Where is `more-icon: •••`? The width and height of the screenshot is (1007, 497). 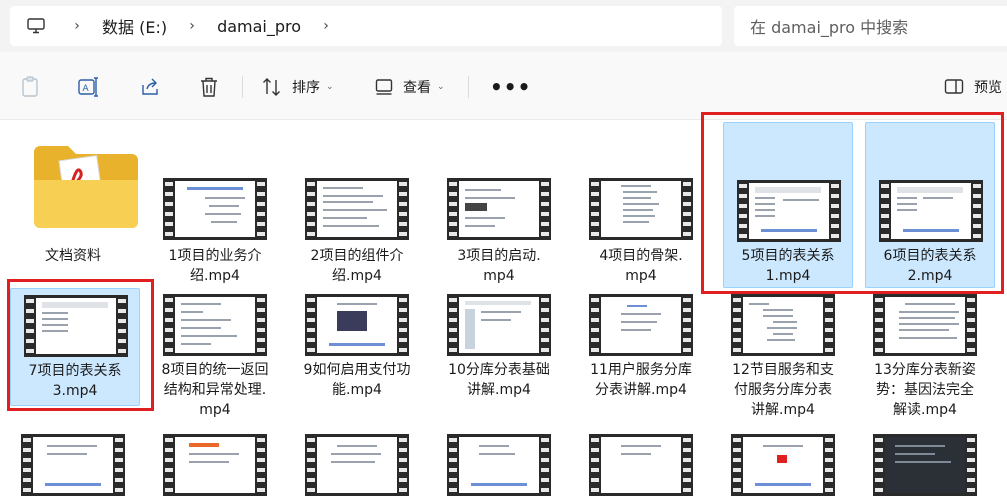
more-icon: ••• is located at coordinates (511, 87).